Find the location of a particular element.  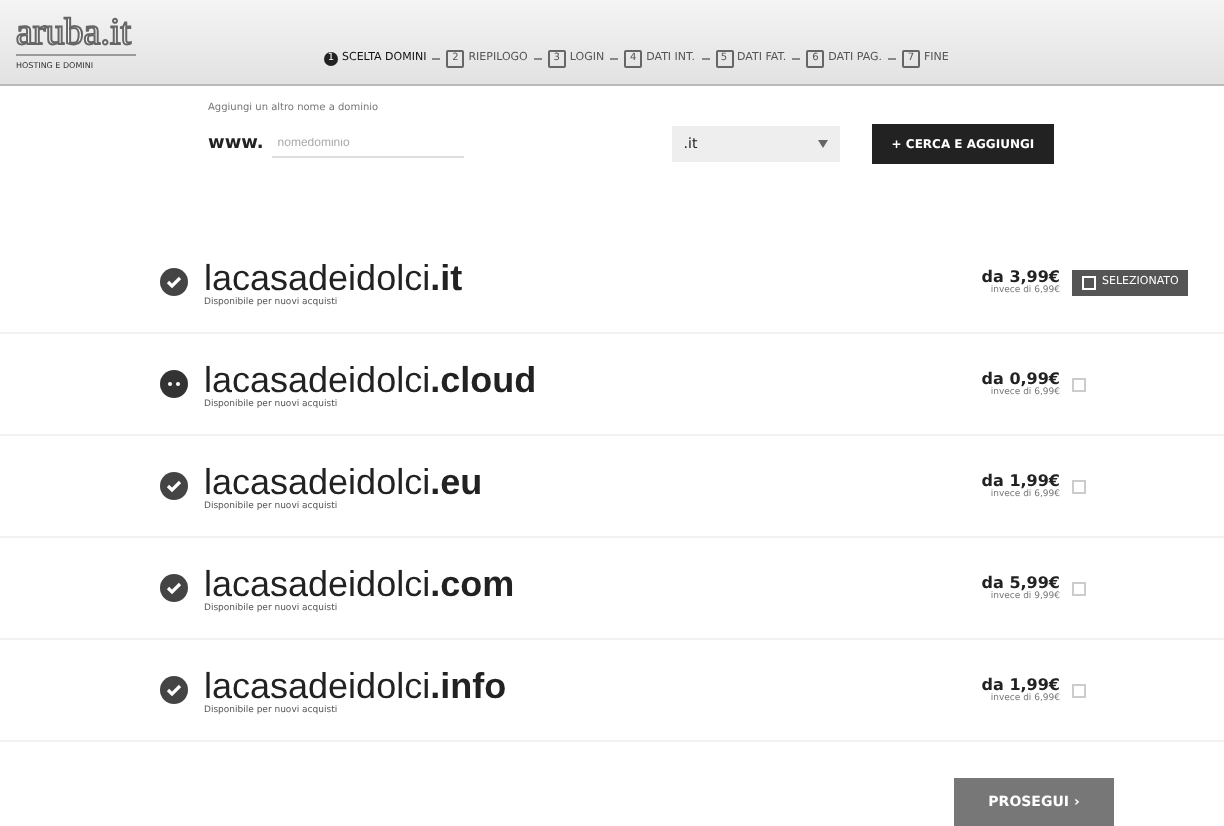

domain-price: da 0,99€ is located at coordinates (1020, 379).